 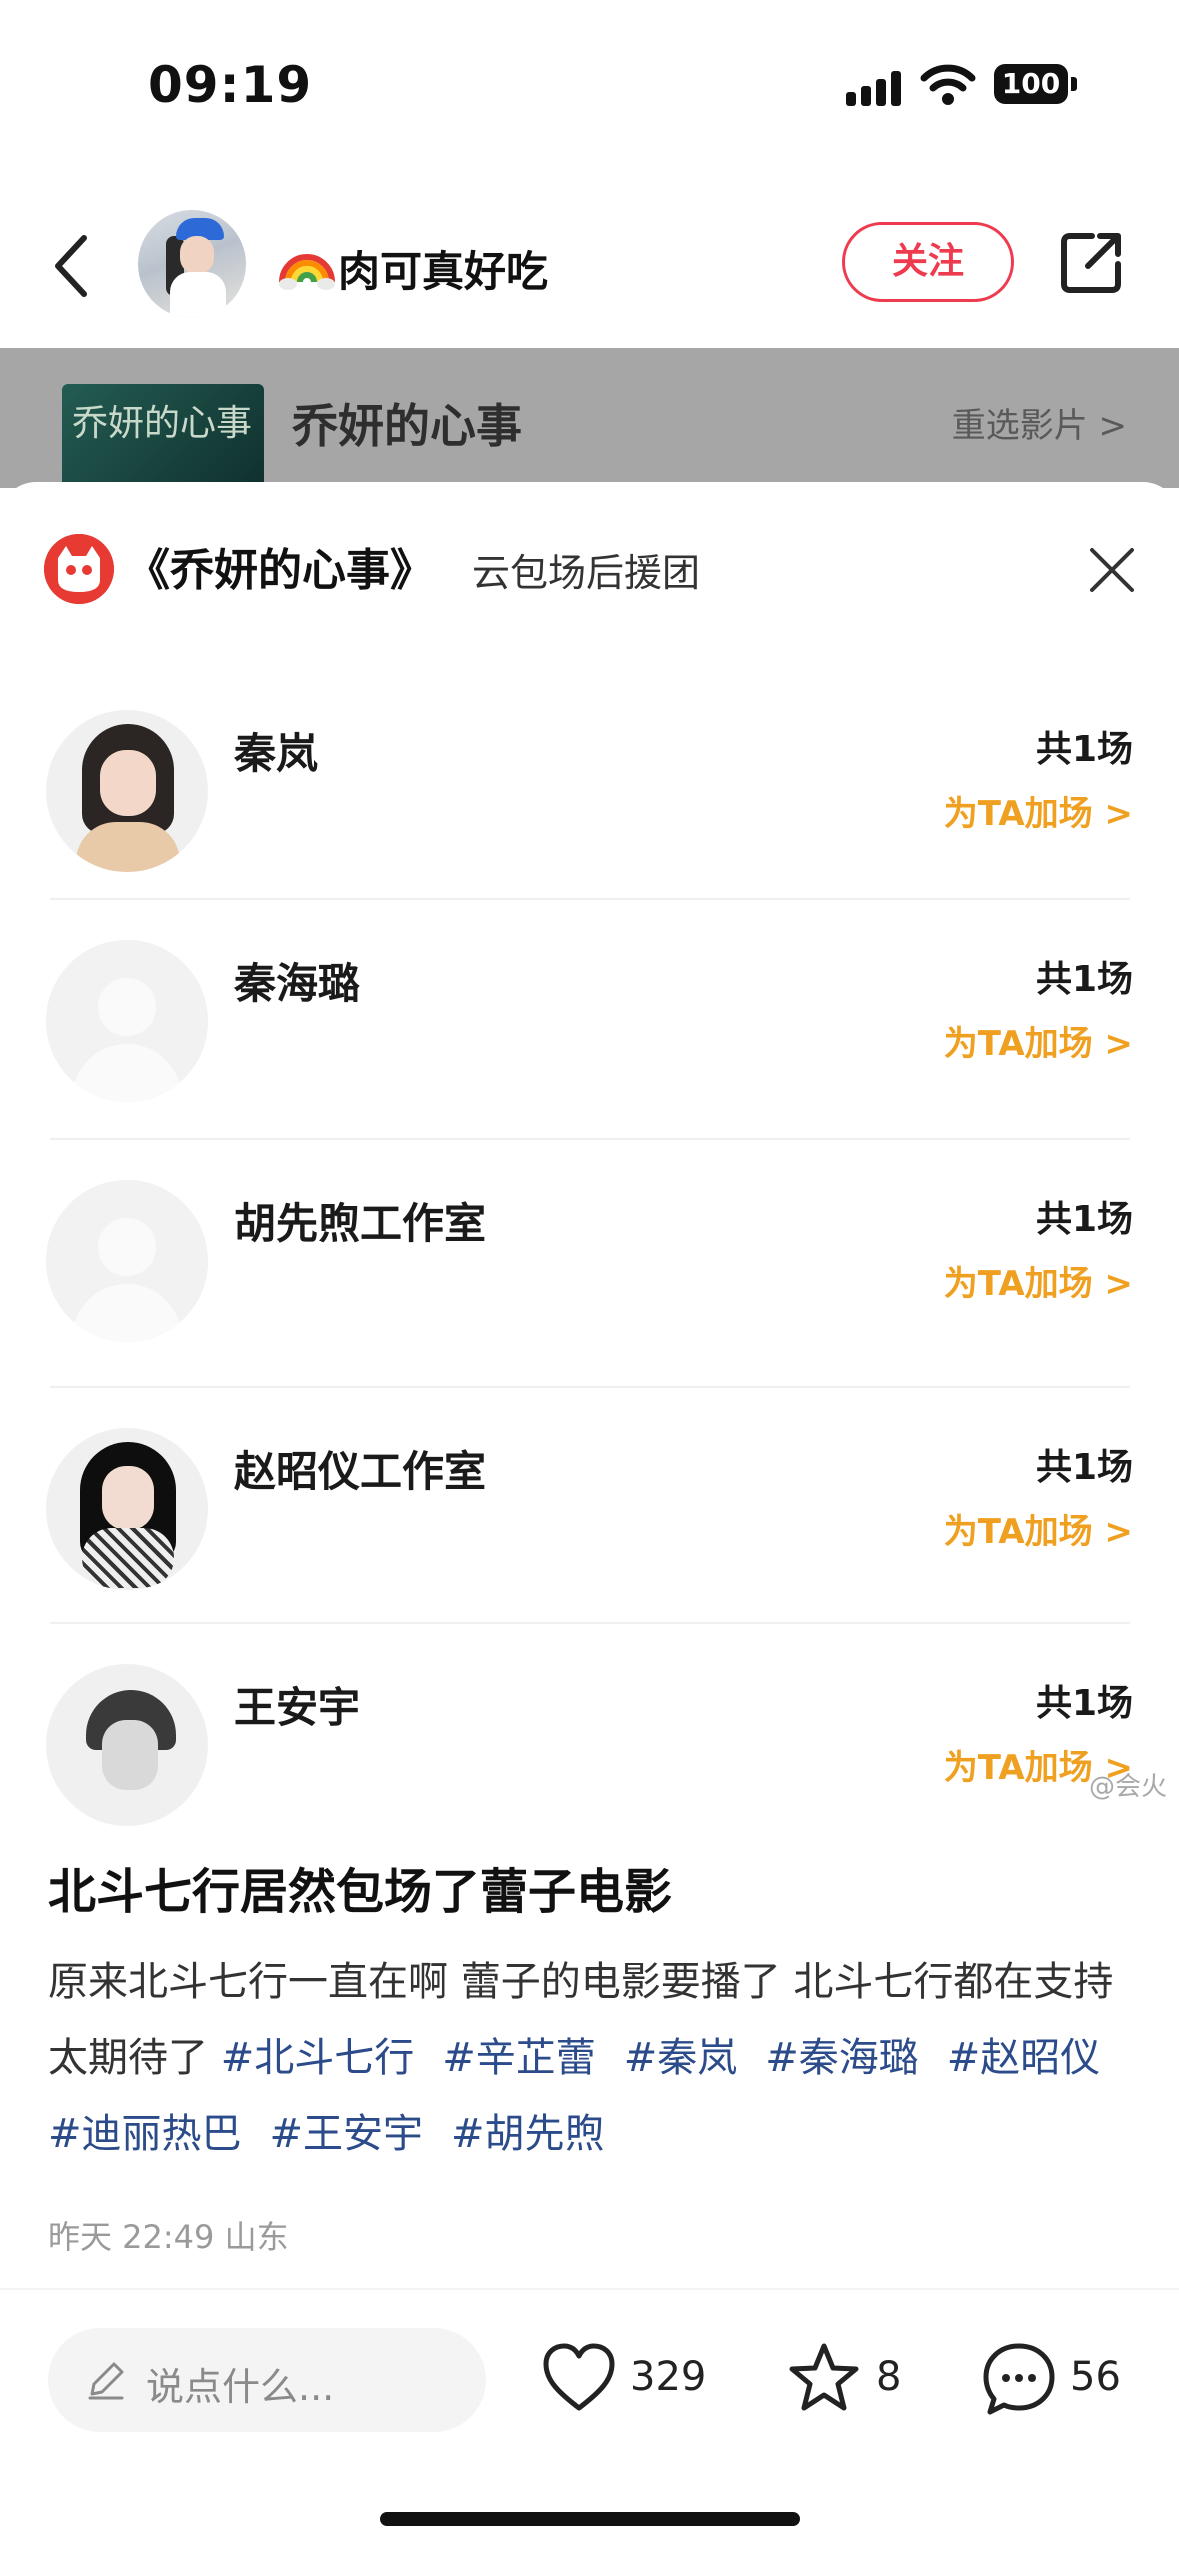 I want to click on author-avatar, so click(x=192, y=264).